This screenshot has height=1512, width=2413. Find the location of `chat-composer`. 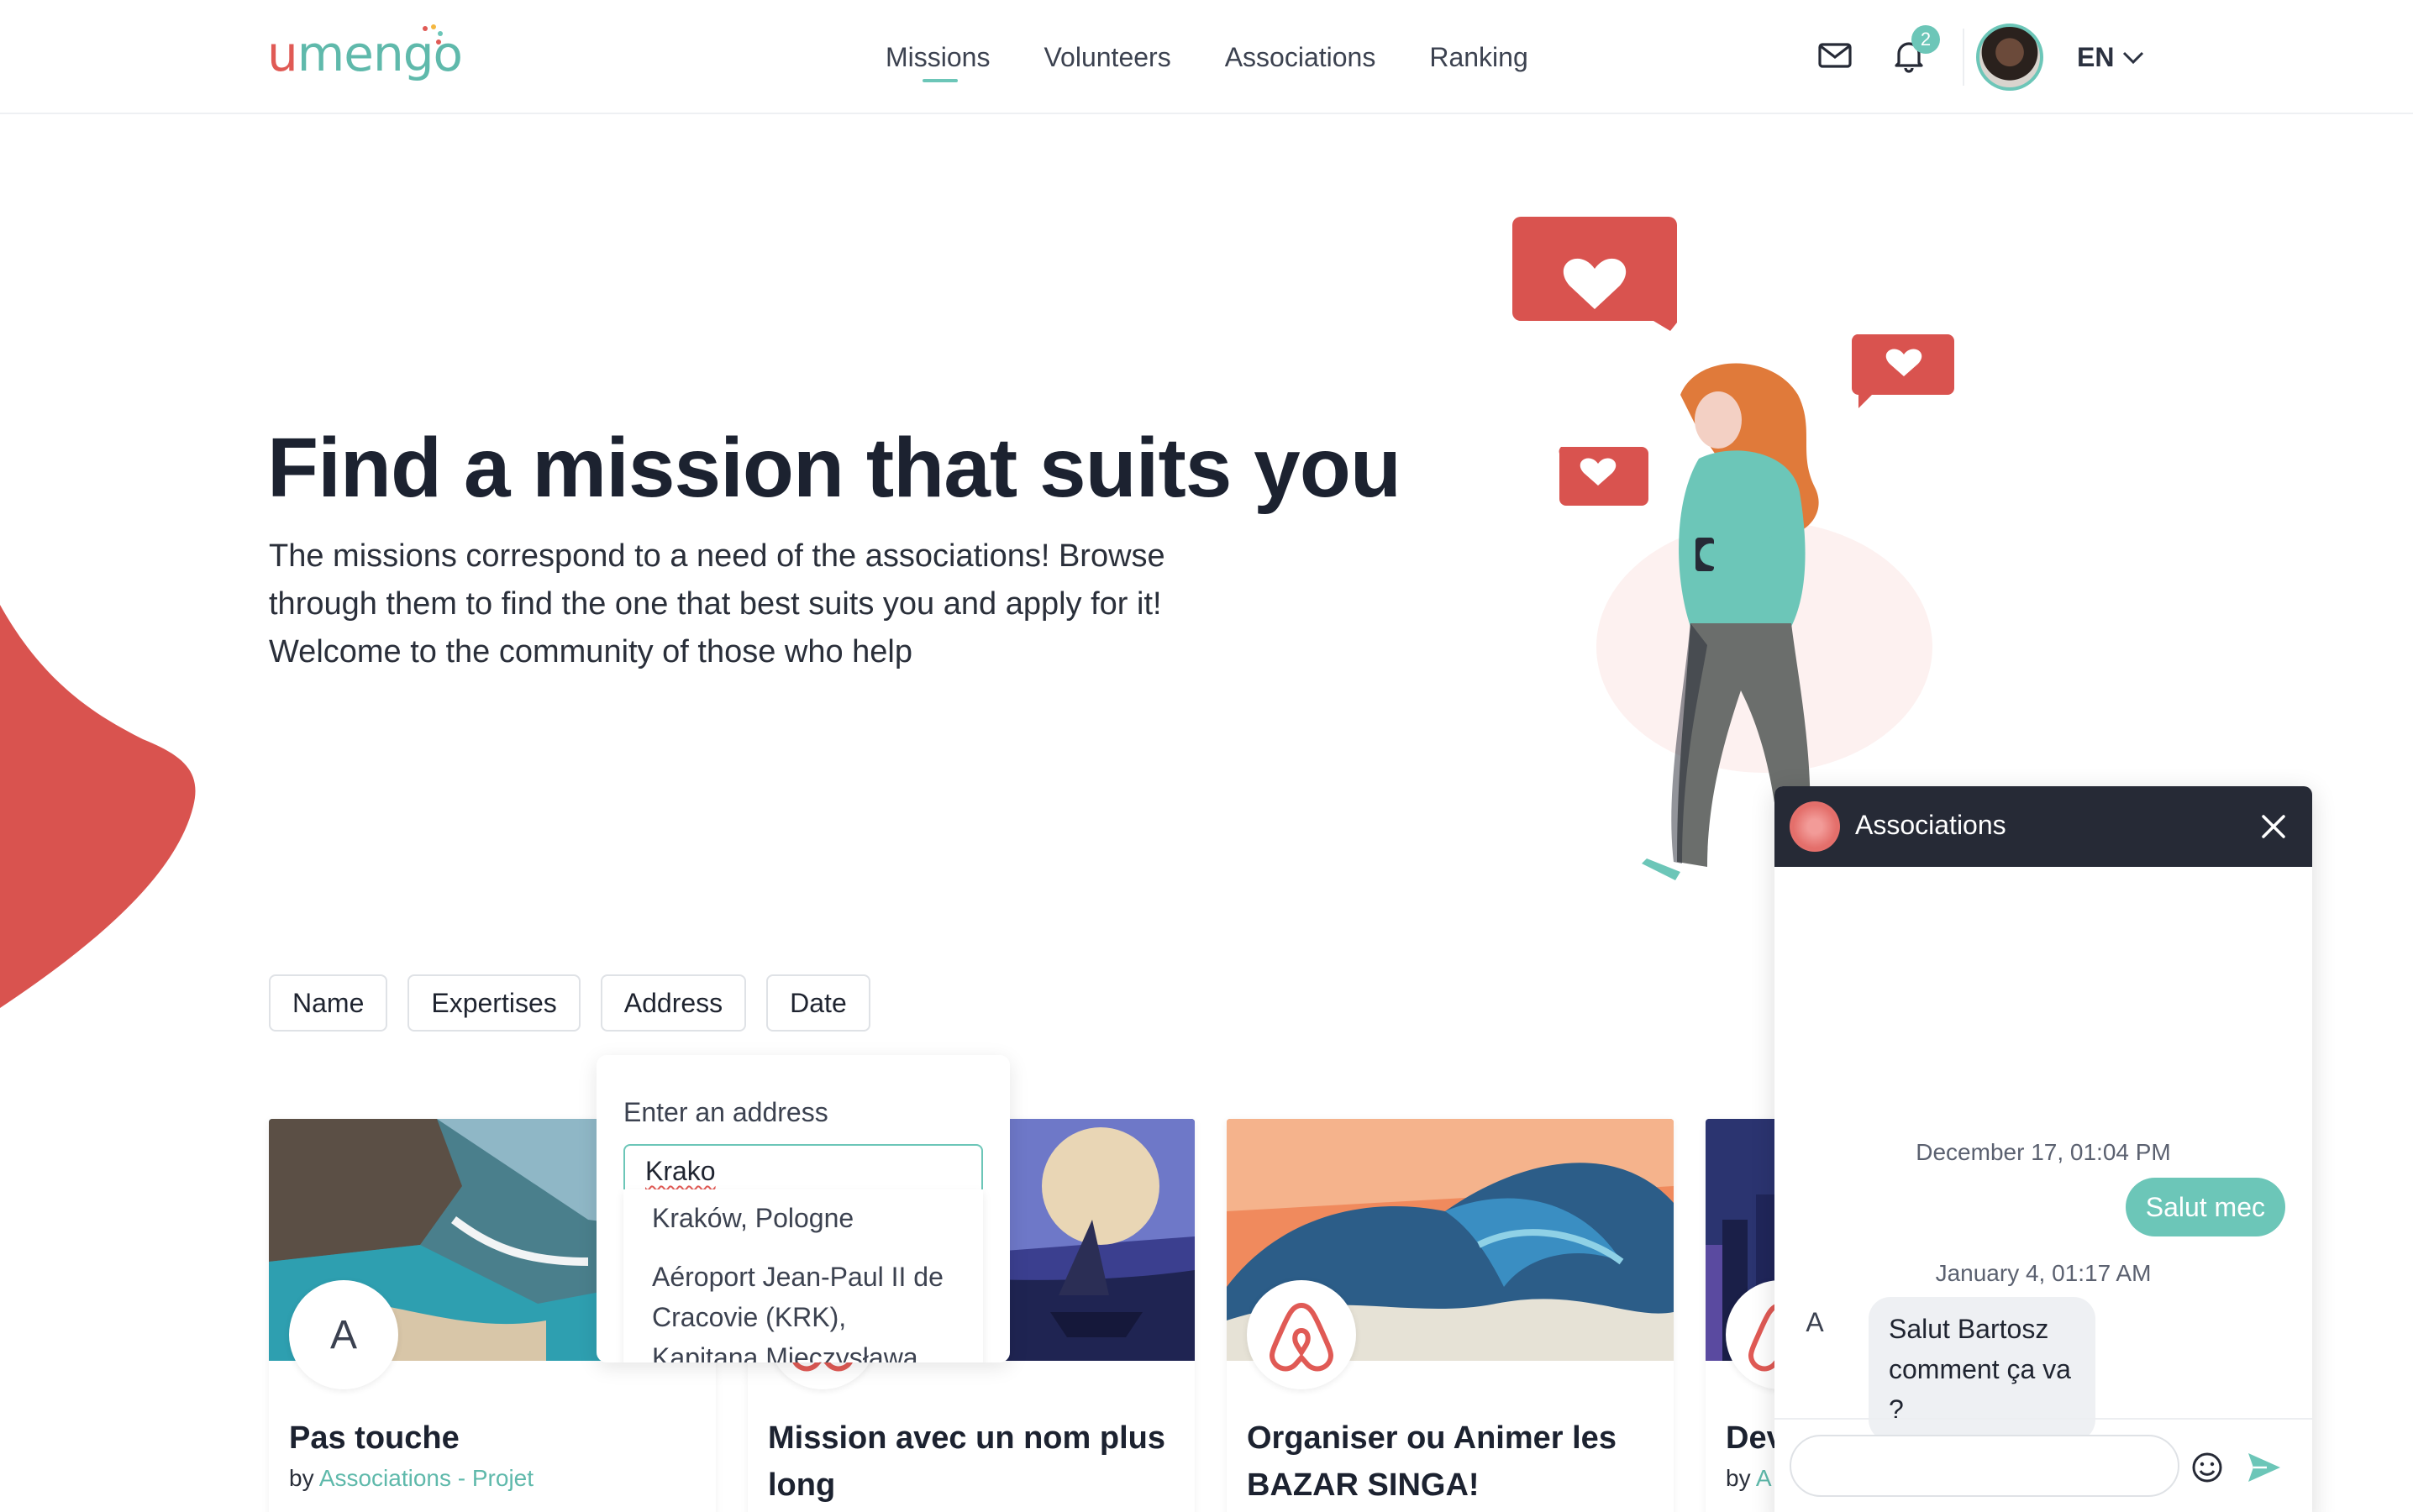

chat-composer is located at coordinates (2043, 1465).